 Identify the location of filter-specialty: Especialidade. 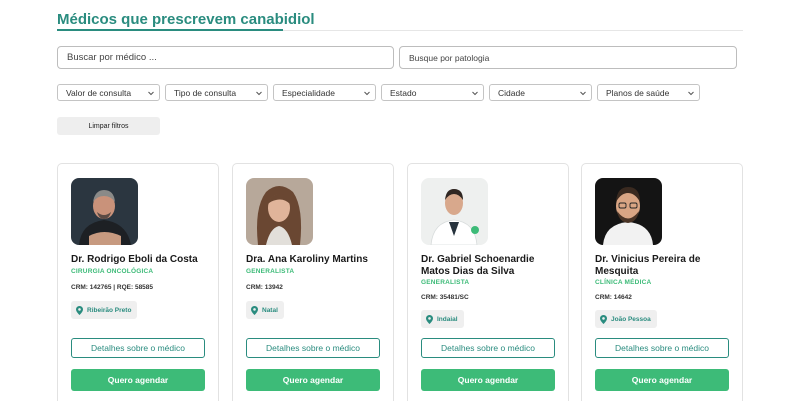
(324, 92).